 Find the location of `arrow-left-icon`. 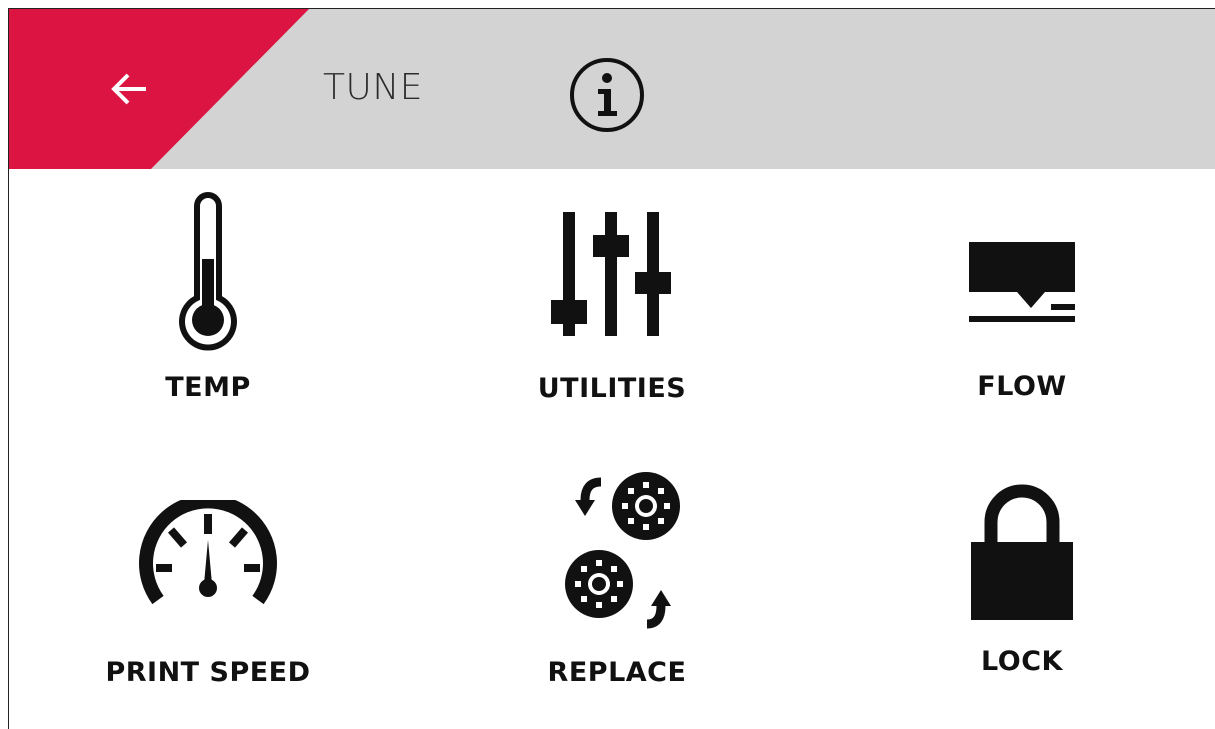

arrow-left-icon is located at coordinates (128, 89).